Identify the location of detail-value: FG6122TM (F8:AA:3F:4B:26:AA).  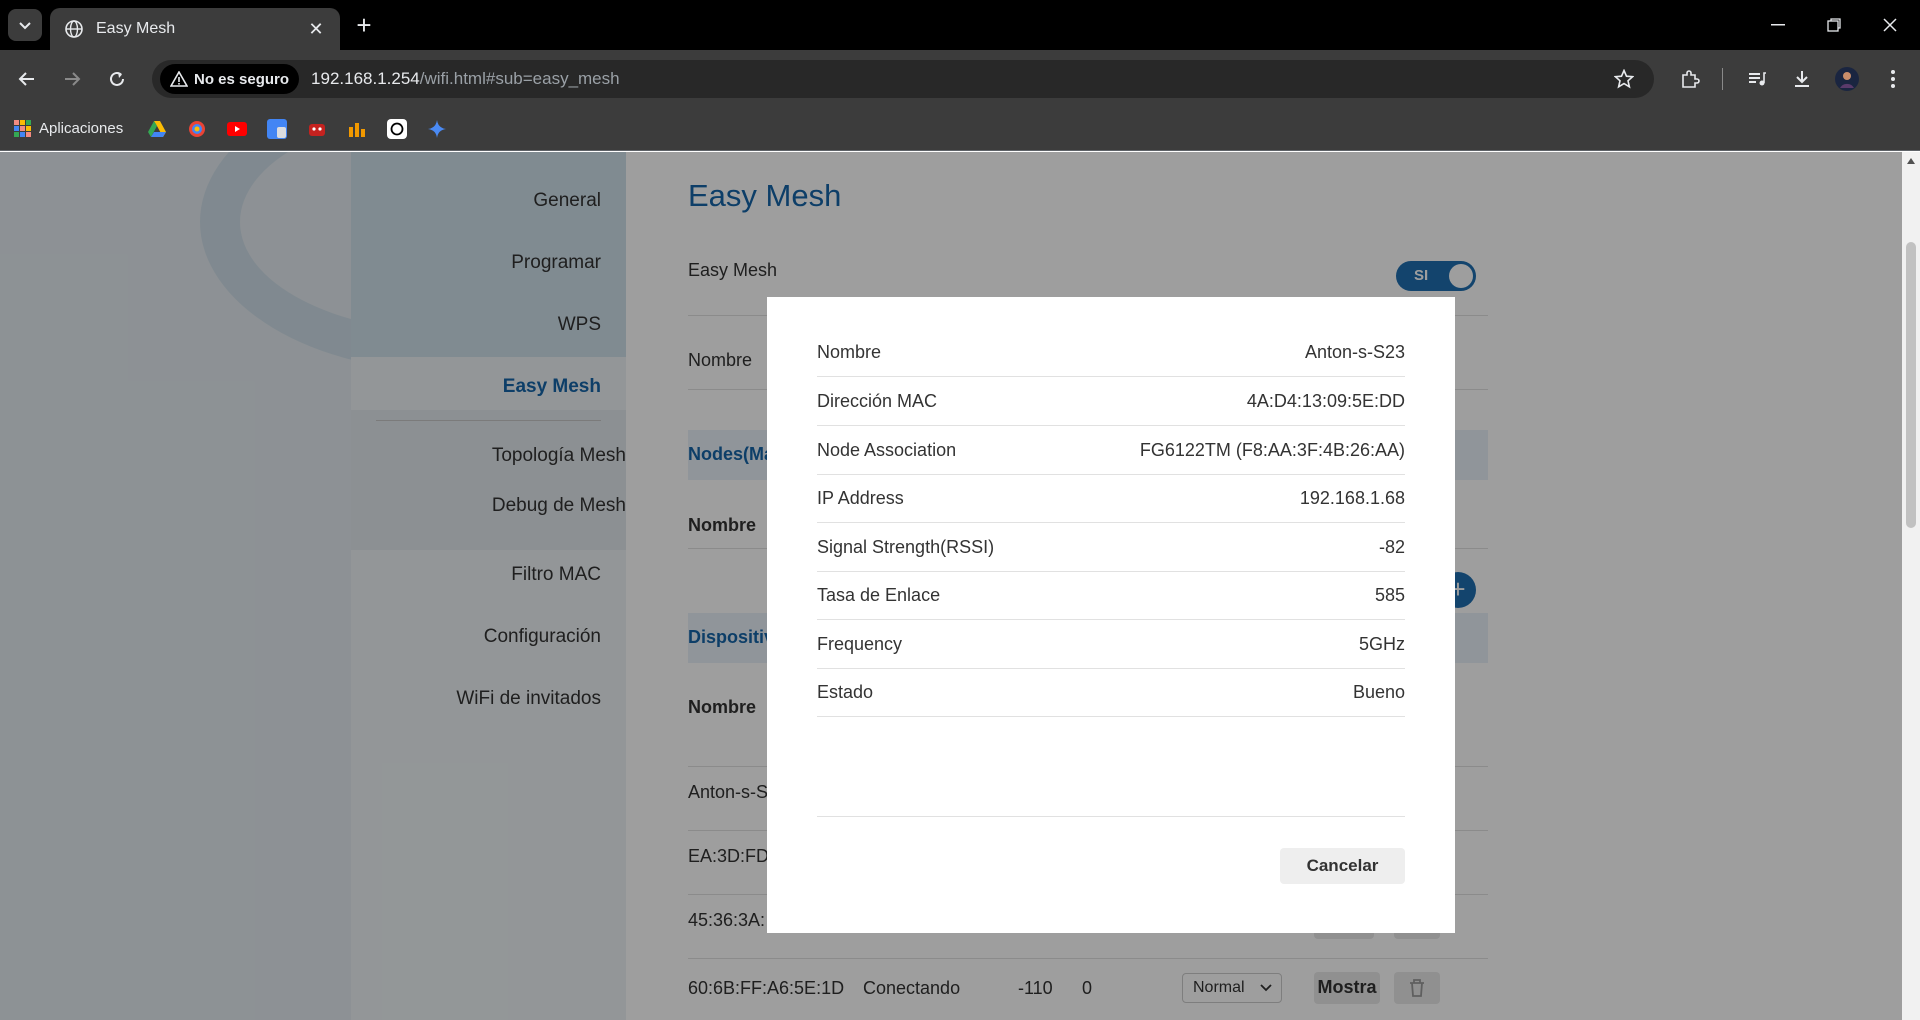
(1272, 450).